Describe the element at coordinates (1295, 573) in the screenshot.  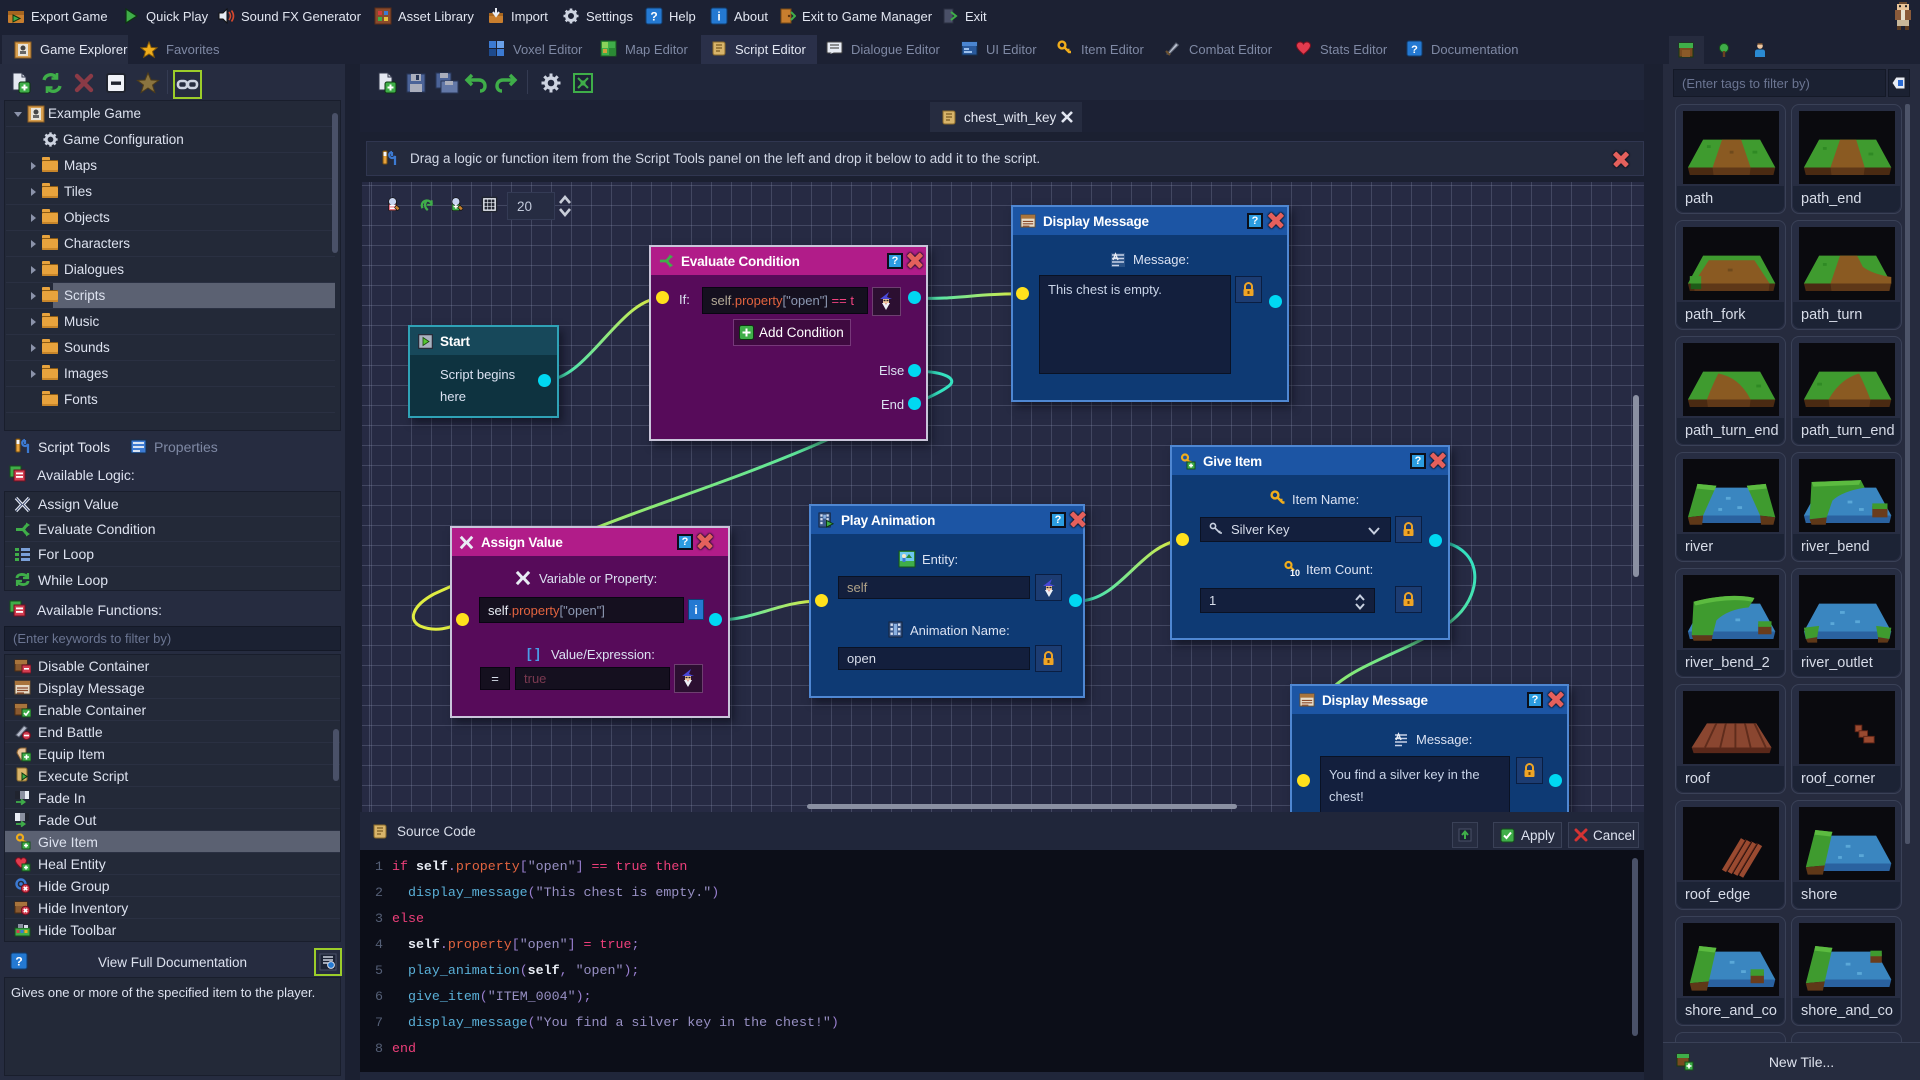
I see `svg-text: 10` at that location.